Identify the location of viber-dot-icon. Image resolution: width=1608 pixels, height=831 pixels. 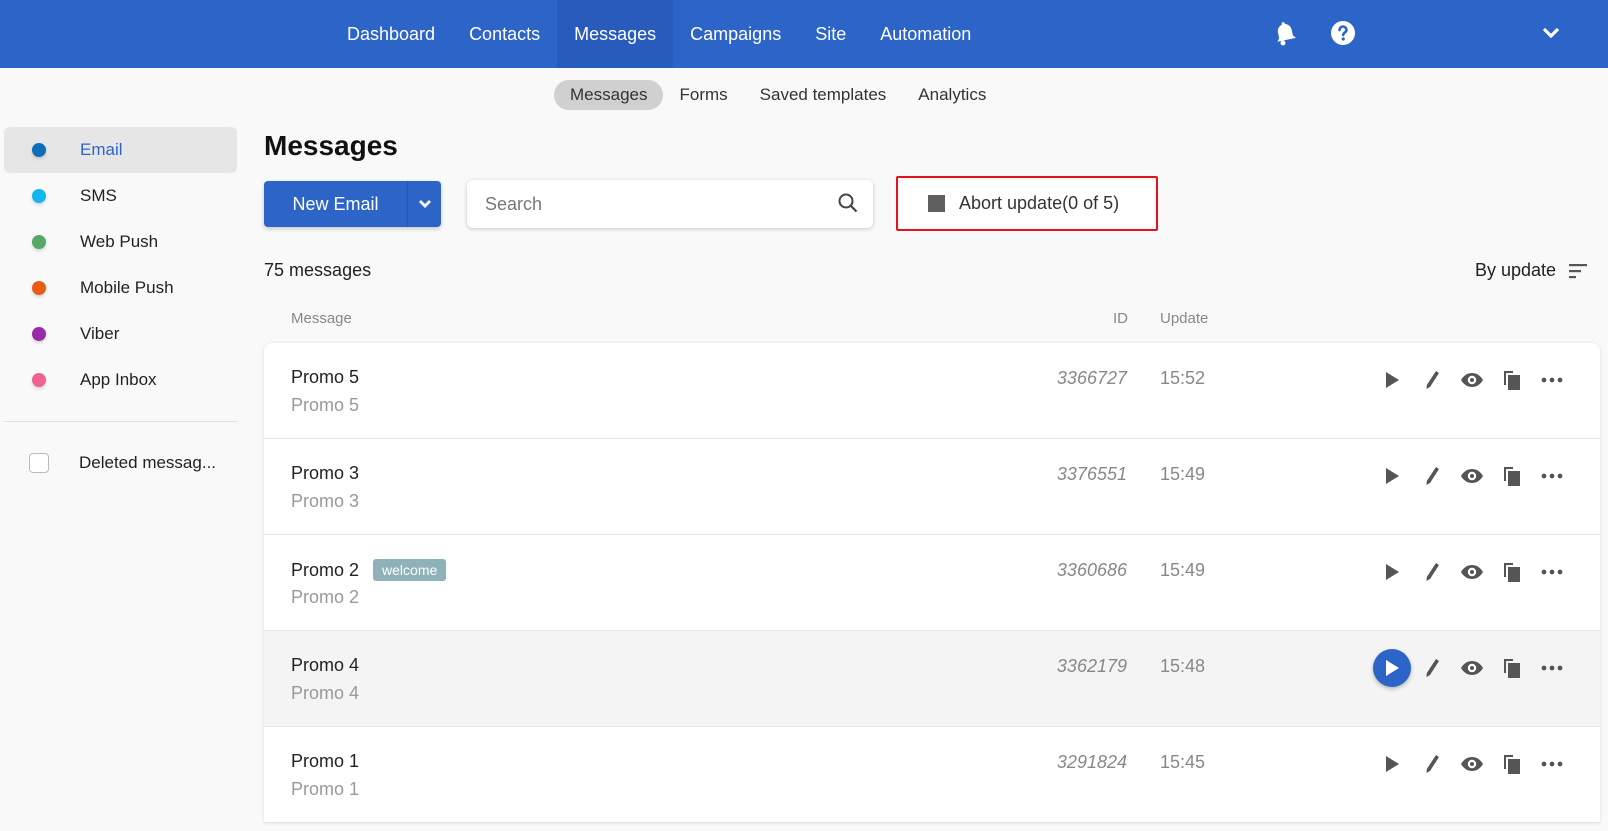
(39, 334).